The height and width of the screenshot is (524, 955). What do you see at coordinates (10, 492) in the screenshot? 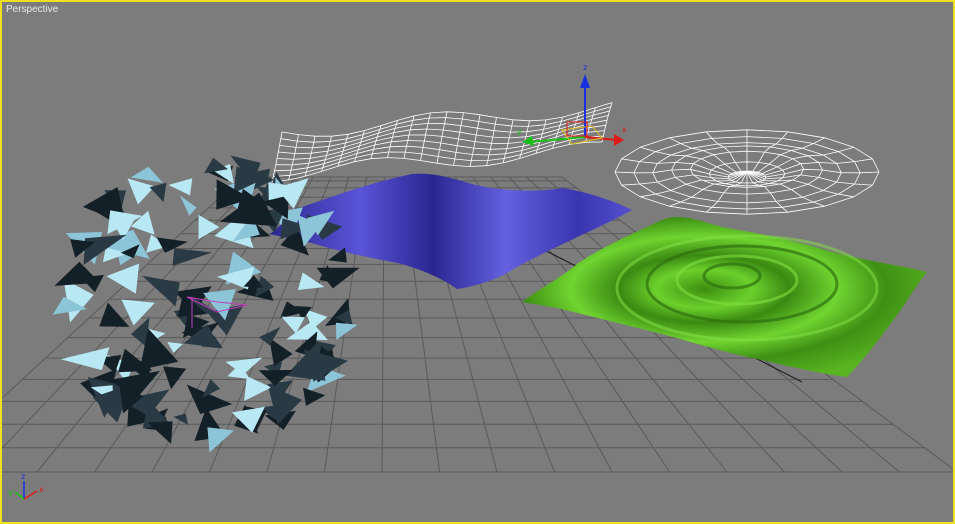
I see `tripod-y-label: y` at bounding box center [10, 492].